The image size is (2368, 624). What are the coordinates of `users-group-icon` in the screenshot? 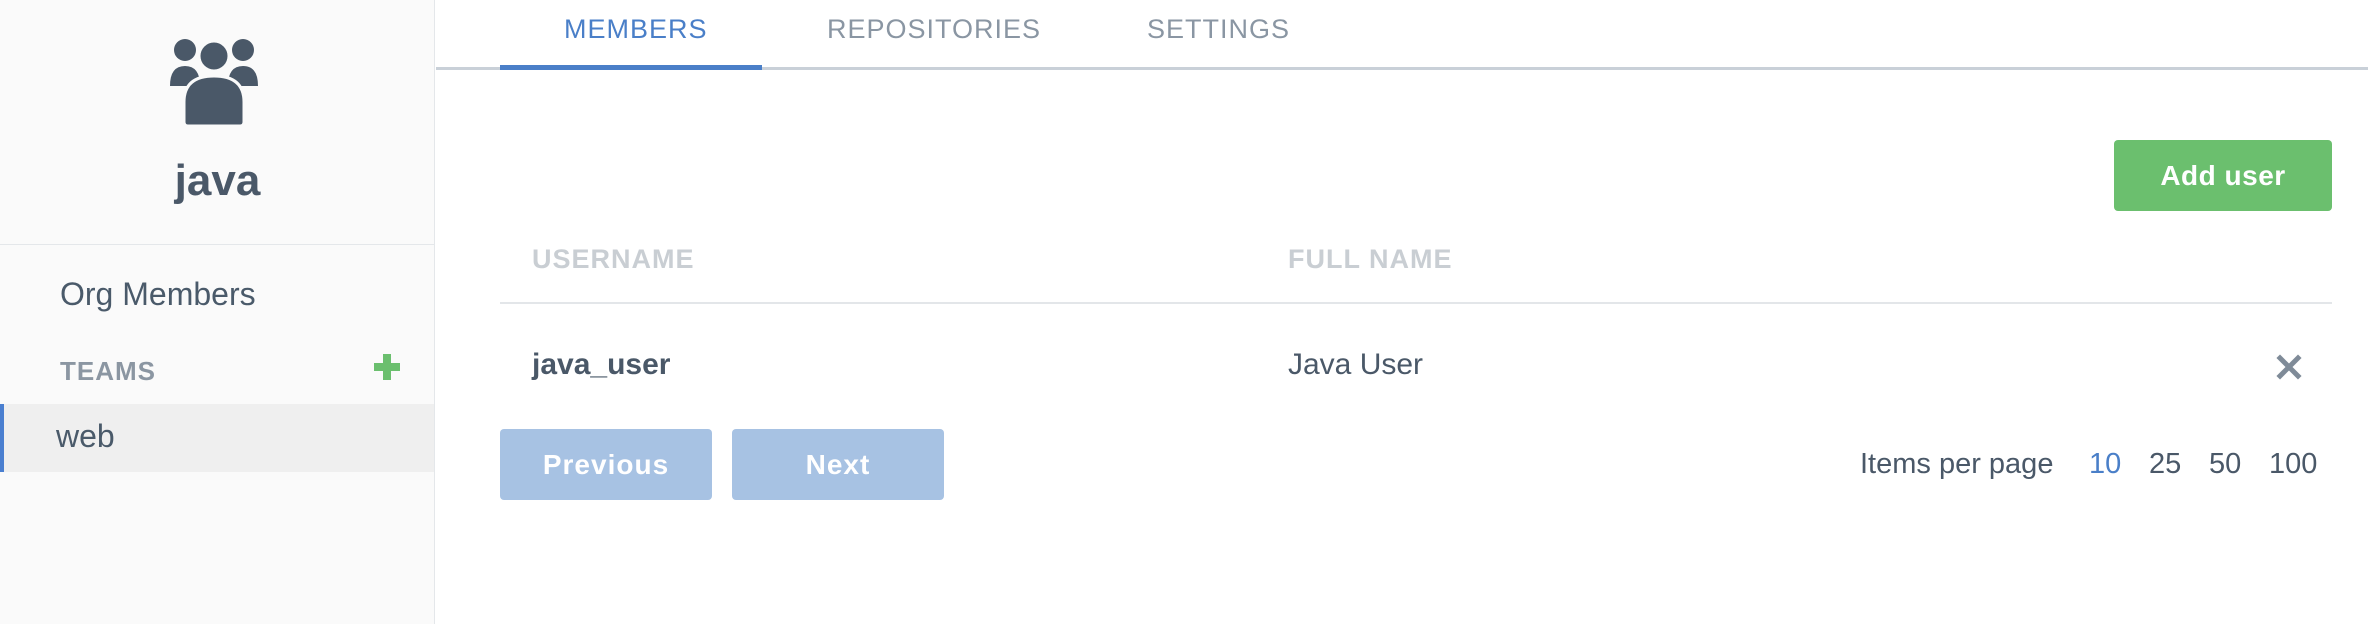 It's located at (214, 82).